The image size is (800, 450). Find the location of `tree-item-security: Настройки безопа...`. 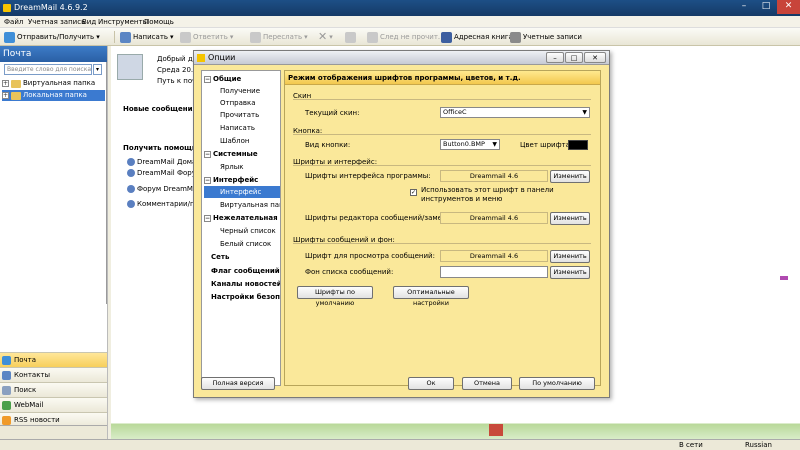

tree-item-security: Настройки безопа... is located at coordinates (242, 297).